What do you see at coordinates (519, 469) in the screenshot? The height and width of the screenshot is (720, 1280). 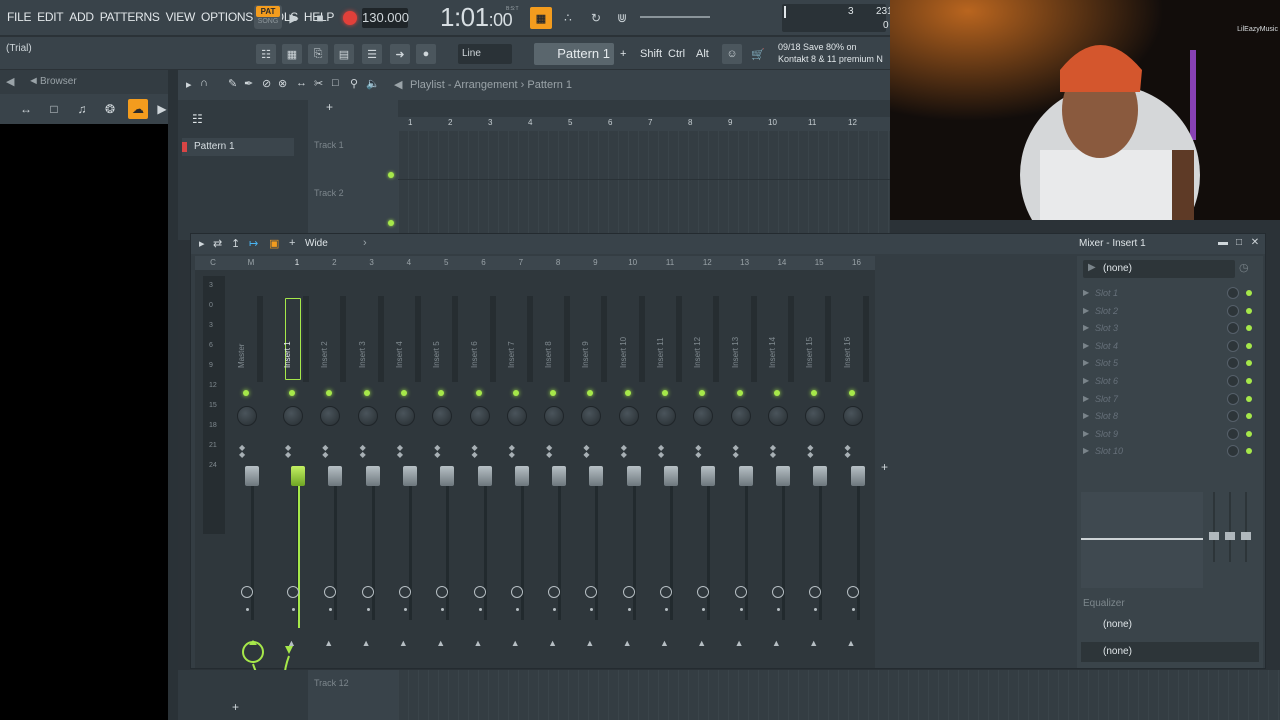 I see `insert-strip: Insert 7 ◆ ◆ ▲` at bounding box center [519, 469].